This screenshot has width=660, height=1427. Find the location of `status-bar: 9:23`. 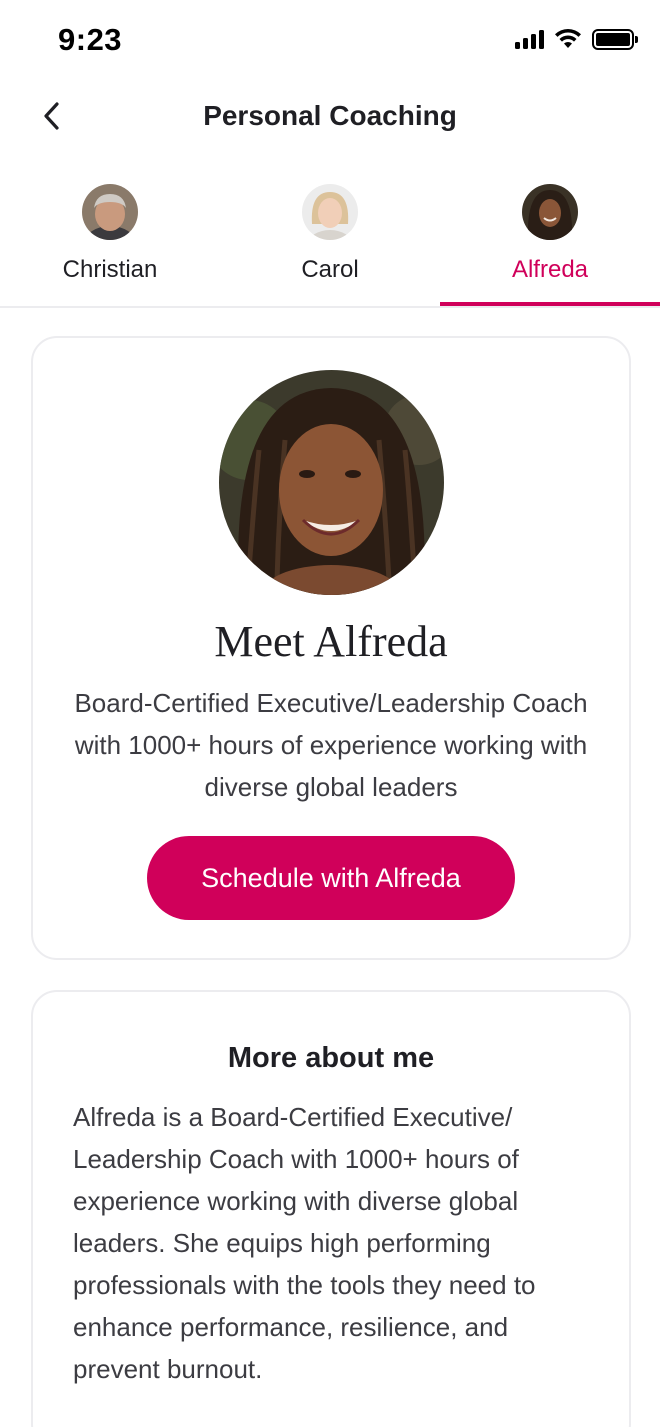

status-bar: 9:23 is located at coordinates (330, 42).